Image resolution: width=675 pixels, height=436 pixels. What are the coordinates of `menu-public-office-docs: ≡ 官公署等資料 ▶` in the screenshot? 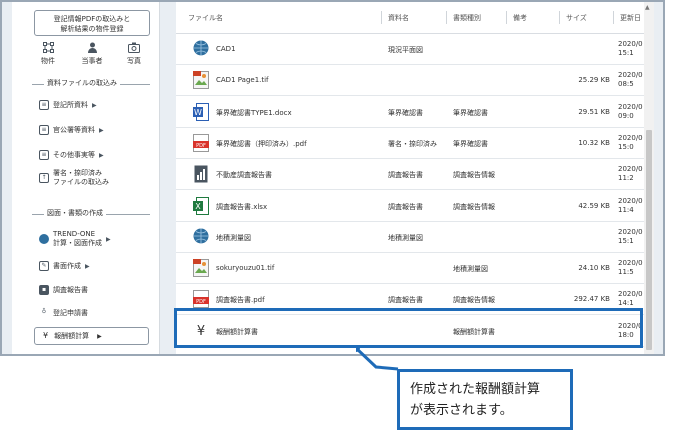 It's located at (98, 130).